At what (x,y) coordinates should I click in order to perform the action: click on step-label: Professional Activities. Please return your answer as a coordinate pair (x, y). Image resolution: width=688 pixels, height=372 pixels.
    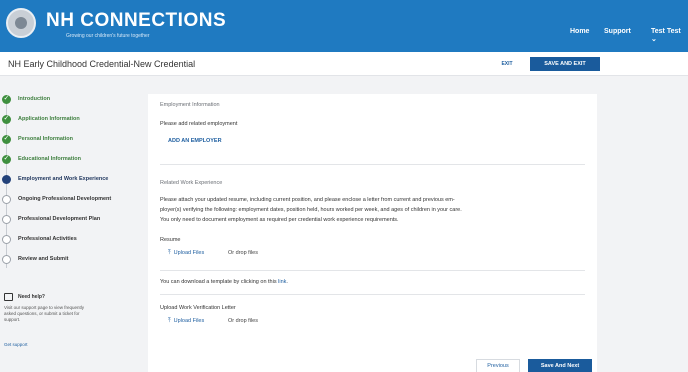
    Looking at the image, I should click on (47, 239).